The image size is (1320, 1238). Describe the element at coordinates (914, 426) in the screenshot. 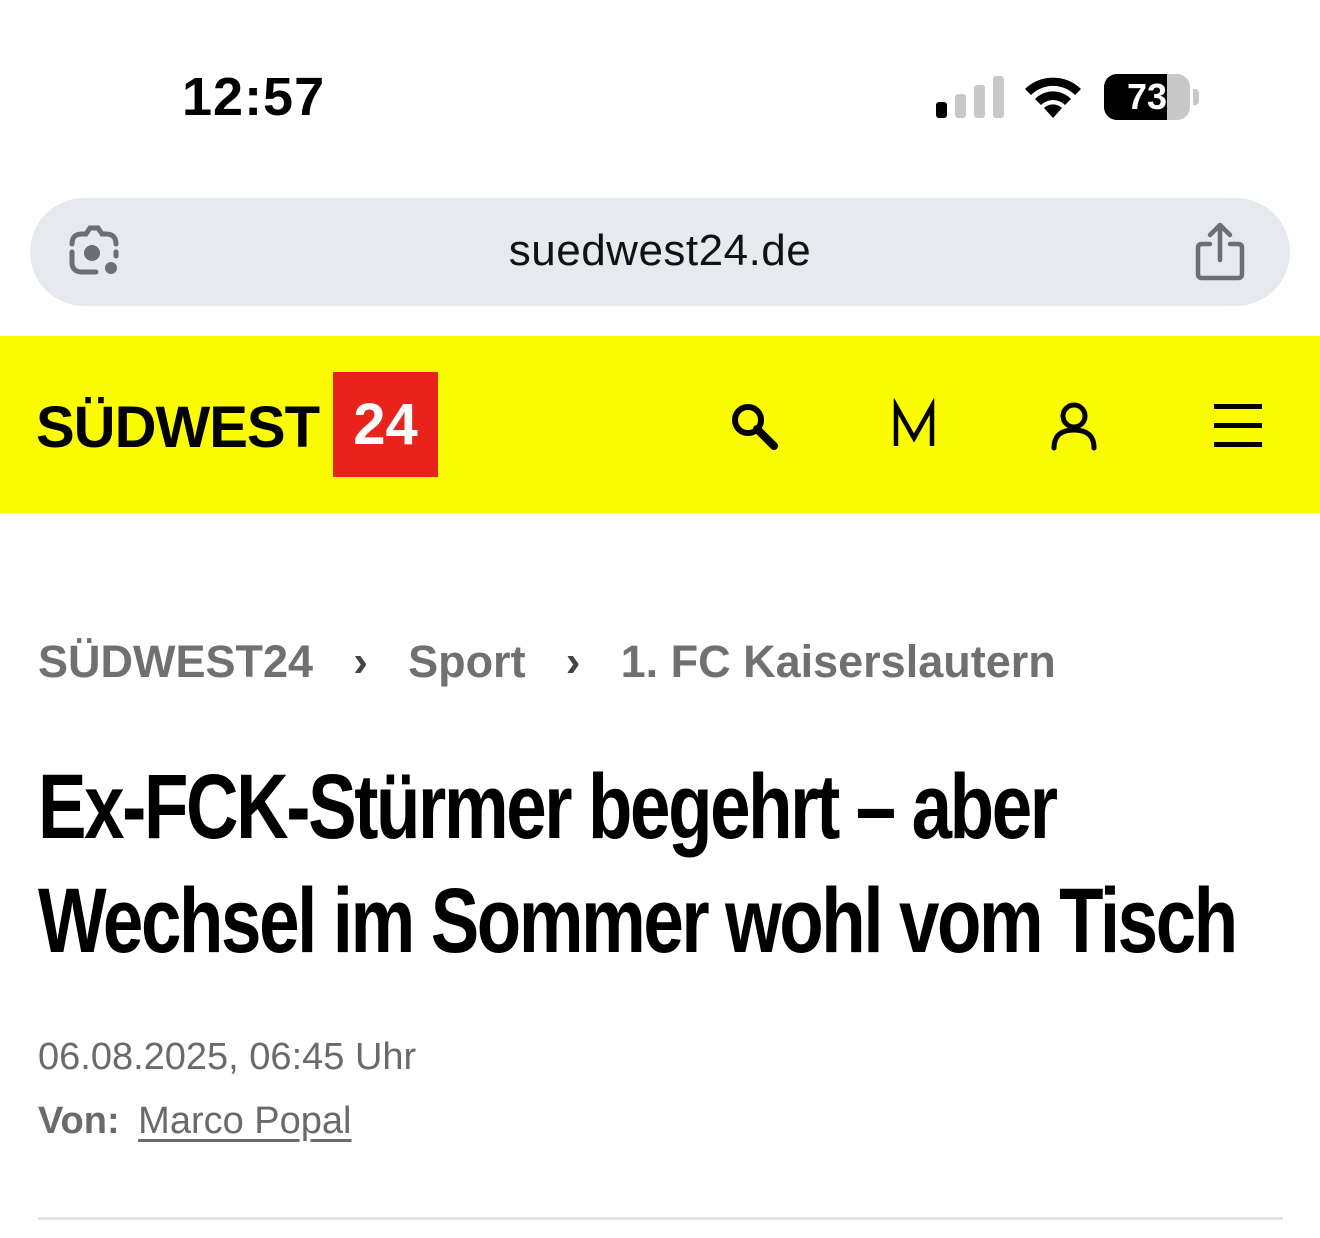

I see `merkliste-m-icon` at that location.